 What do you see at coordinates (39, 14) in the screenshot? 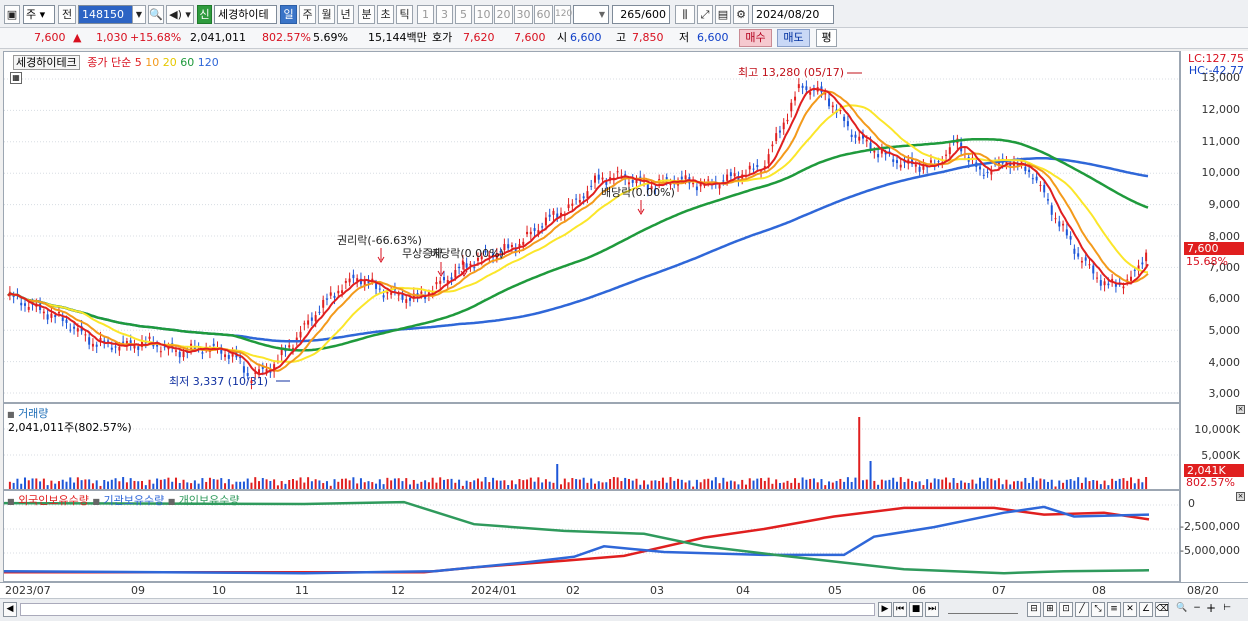
I see `market-select: 주 ▾` at bounding box center [39, 14].